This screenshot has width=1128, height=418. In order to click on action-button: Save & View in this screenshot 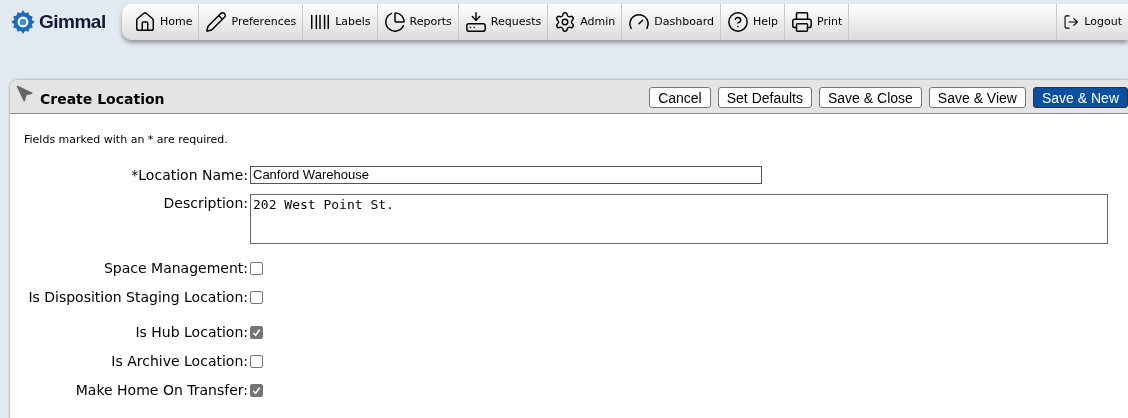, I will do `click(977, 97)`.